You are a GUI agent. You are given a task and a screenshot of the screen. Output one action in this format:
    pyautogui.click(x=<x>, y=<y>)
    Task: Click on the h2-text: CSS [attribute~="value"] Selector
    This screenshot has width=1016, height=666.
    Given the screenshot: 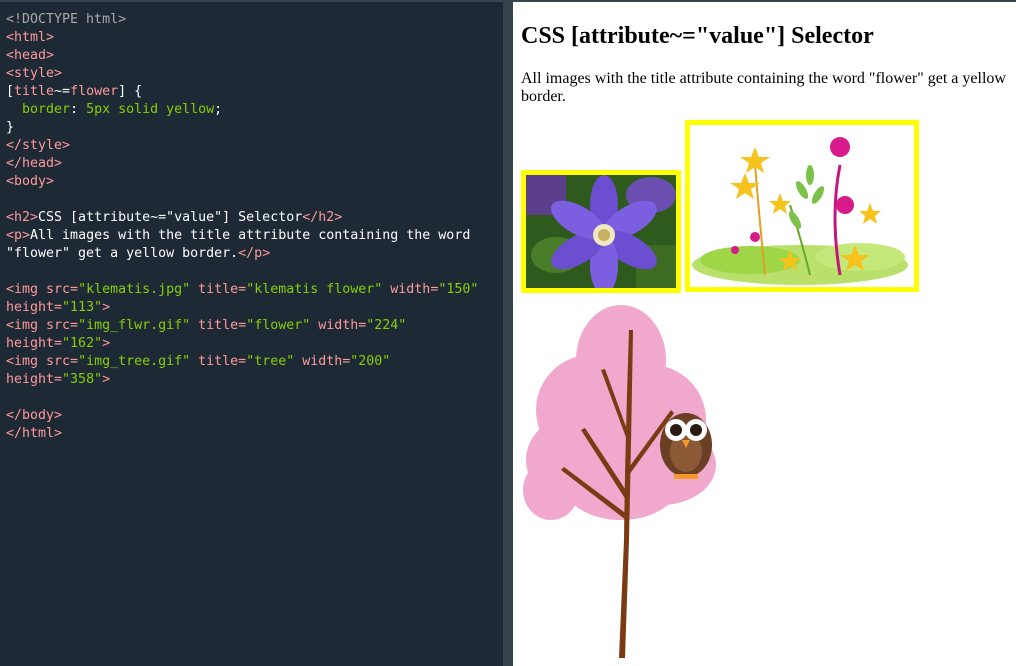 What is the action you would take?
    pyautogui.click(x=170, y=217)
    